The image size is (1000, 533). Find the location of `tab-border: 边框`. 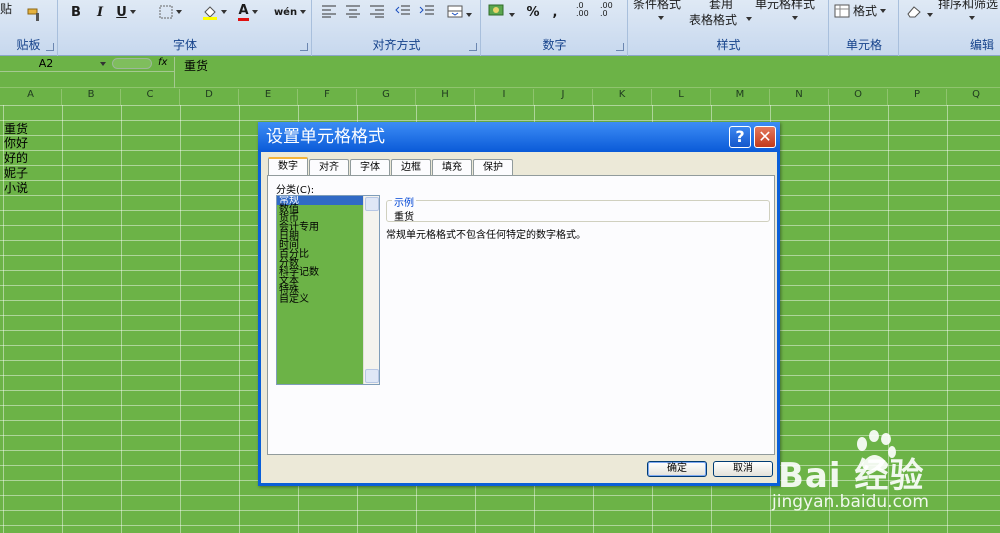

tab-border: 边框 is located at coordinates (411, 167).